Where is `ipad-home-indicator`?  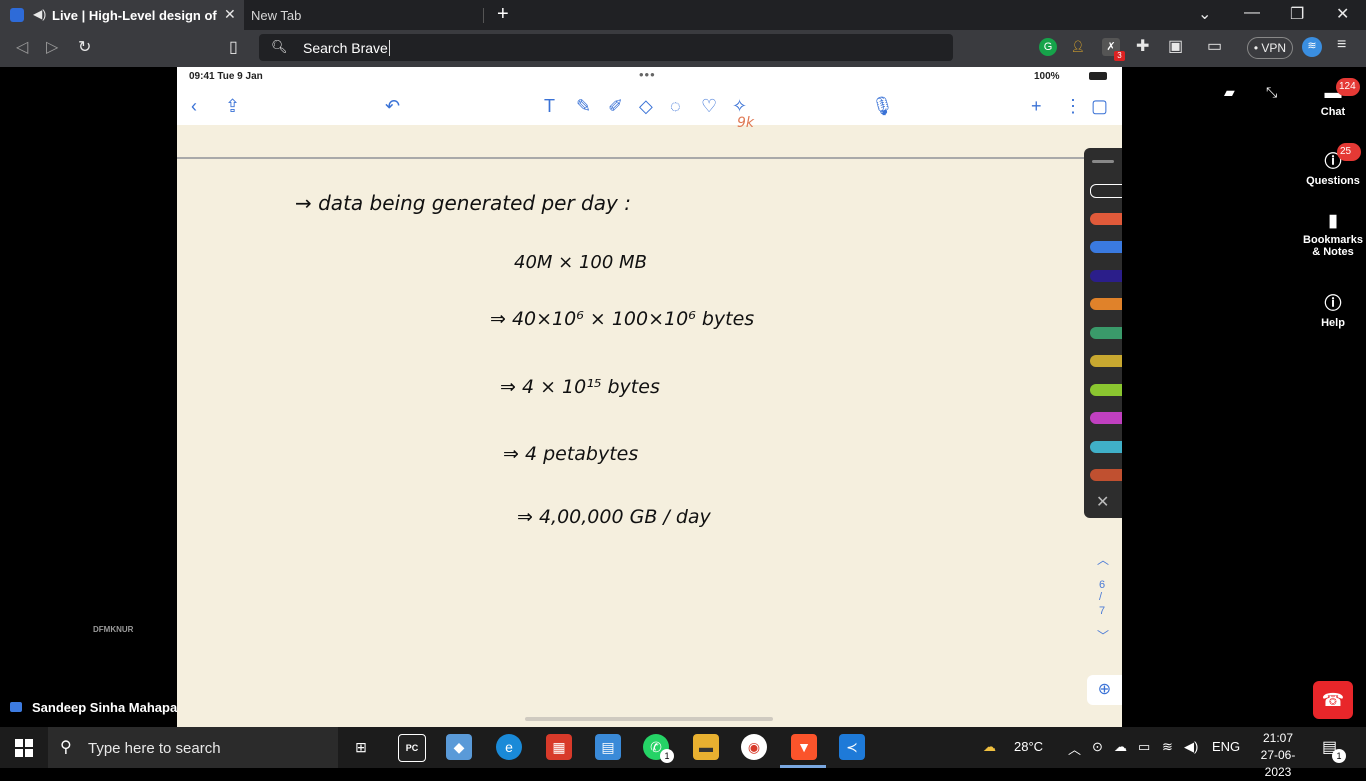 ipad-home-indicator is located at coordinates (649, 719).